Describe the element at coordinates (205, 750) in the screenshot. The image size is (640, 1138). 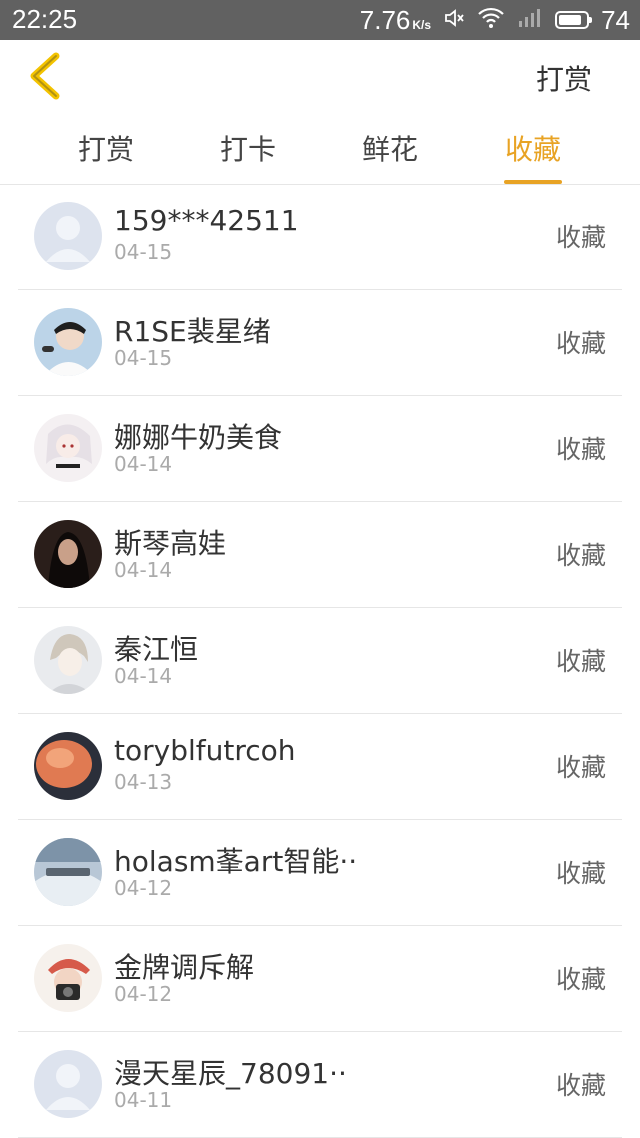
I see `user-name: toryblfutrcoh` at that location.